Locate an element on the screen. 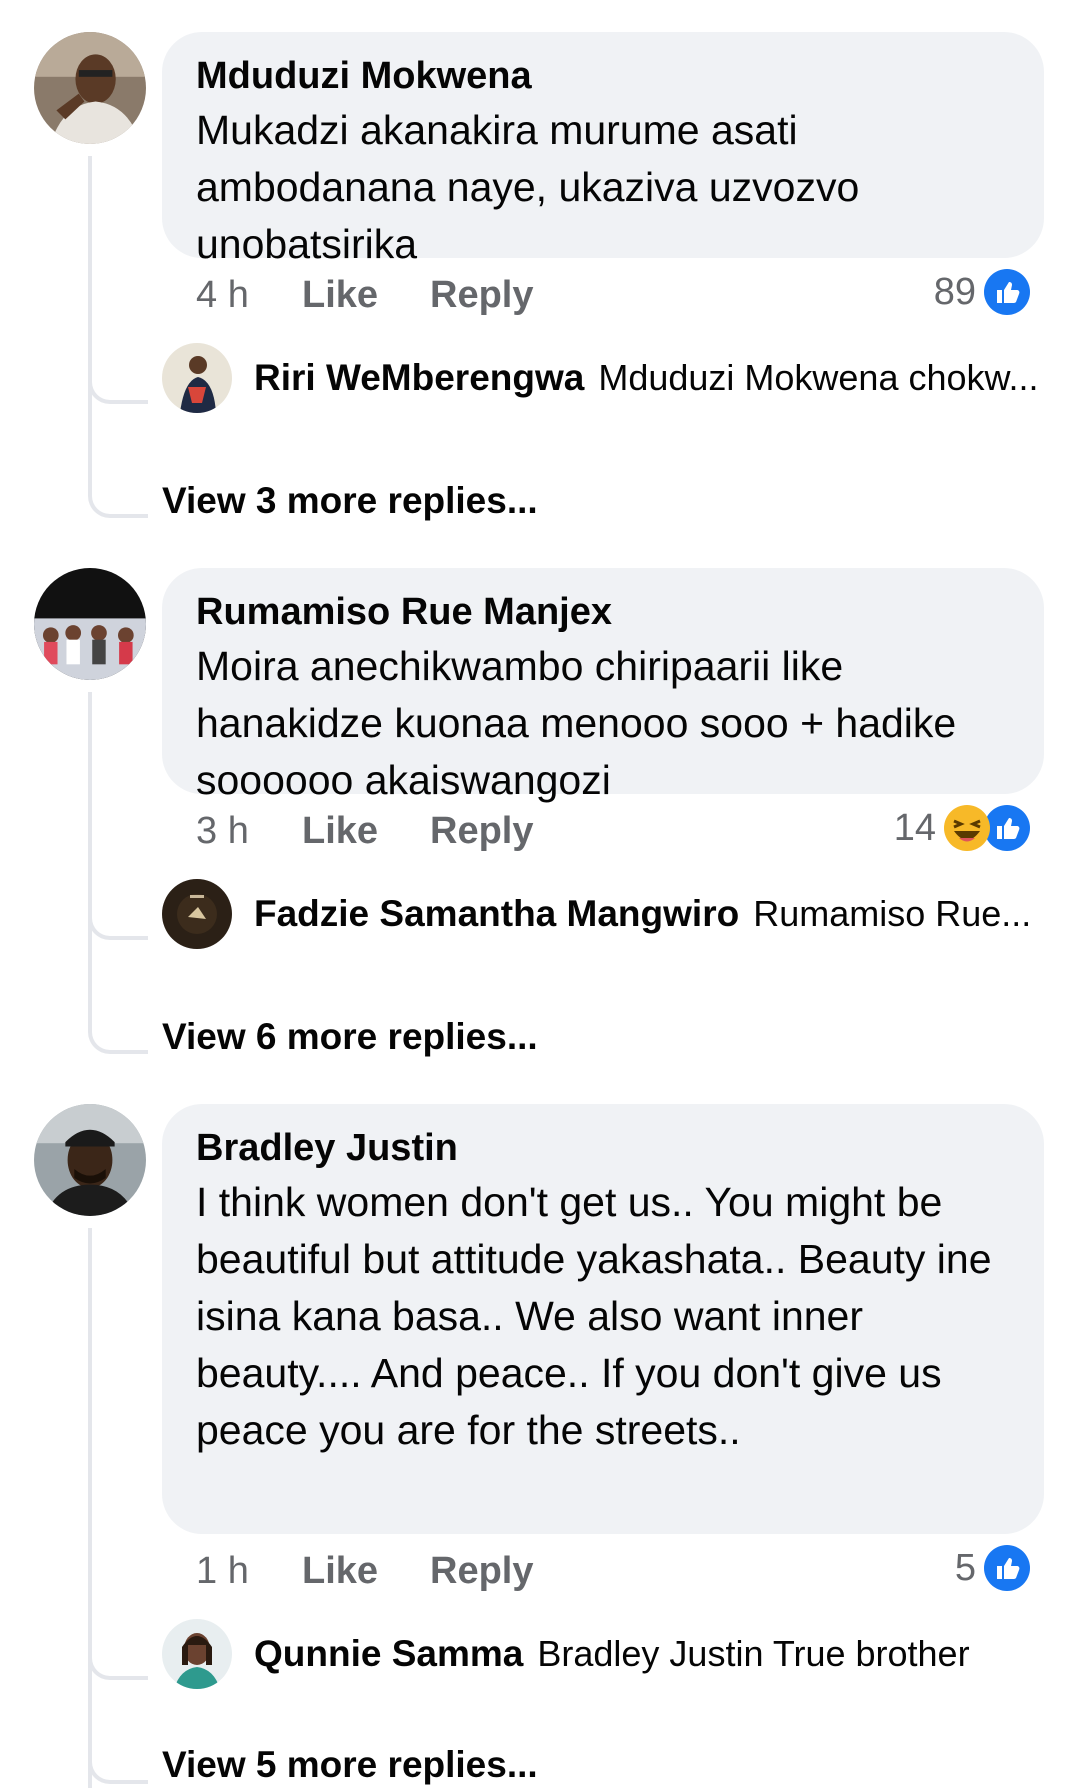 This screenshot has height=1788, width=1080. reaction-summary: 89 is located at coordinates (982, 292).